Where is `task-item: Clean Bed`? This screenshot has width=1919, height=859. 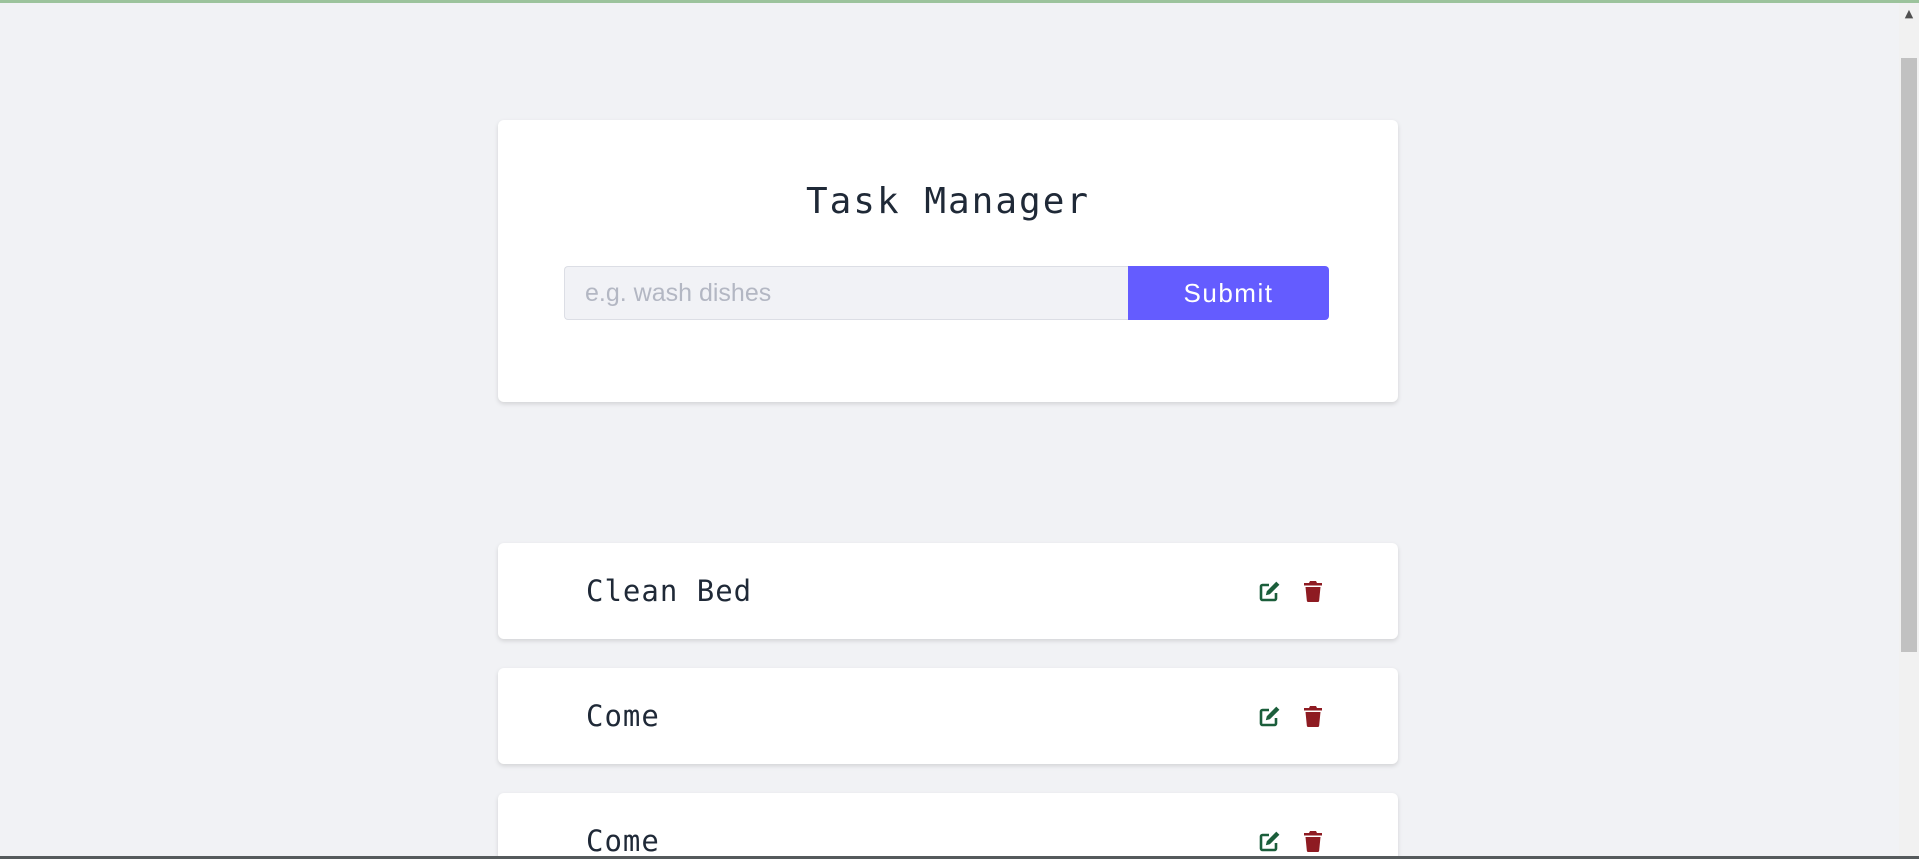
task-item: Clean Bed is located at coordinates (948, 591).